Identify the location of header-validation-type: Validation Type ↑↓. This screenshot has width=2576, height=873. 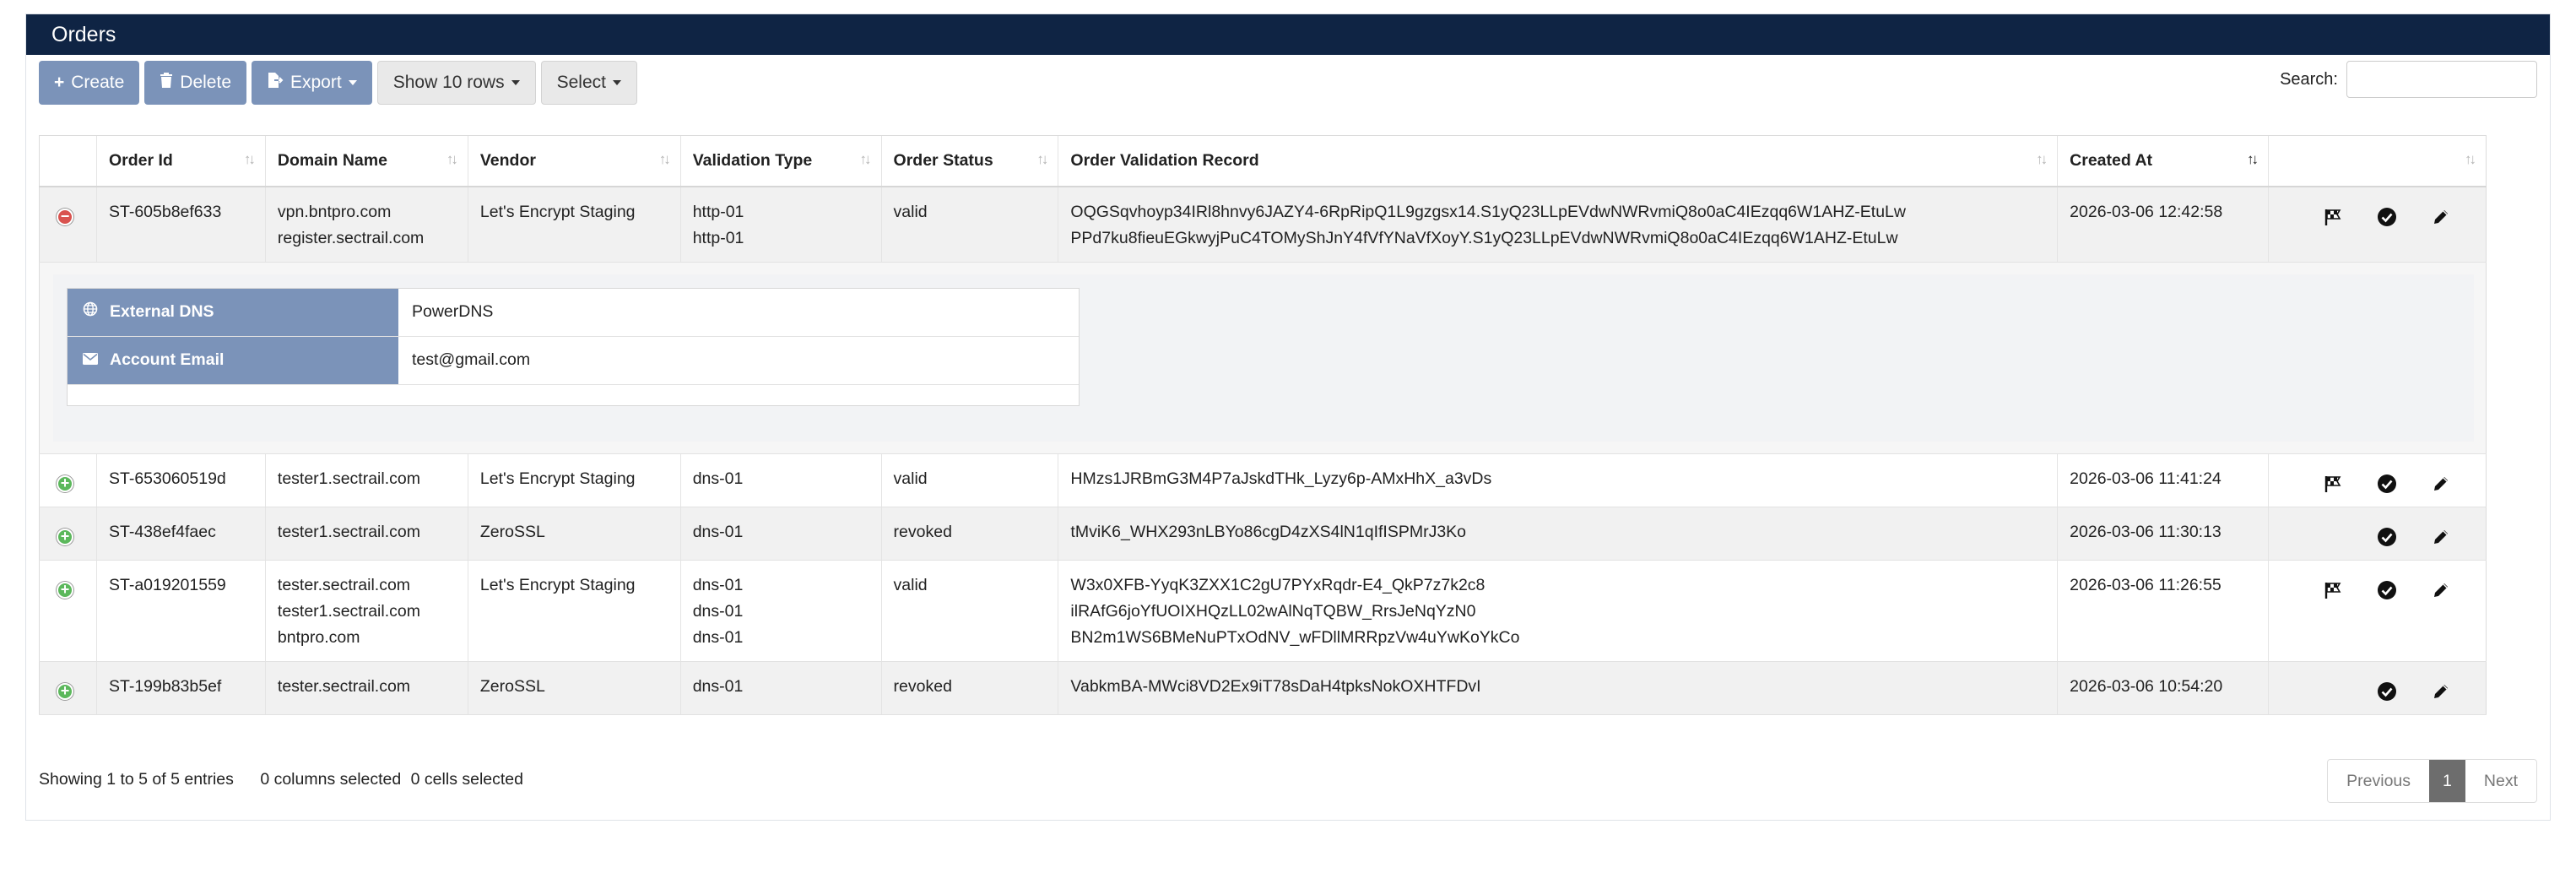
(780, 161).